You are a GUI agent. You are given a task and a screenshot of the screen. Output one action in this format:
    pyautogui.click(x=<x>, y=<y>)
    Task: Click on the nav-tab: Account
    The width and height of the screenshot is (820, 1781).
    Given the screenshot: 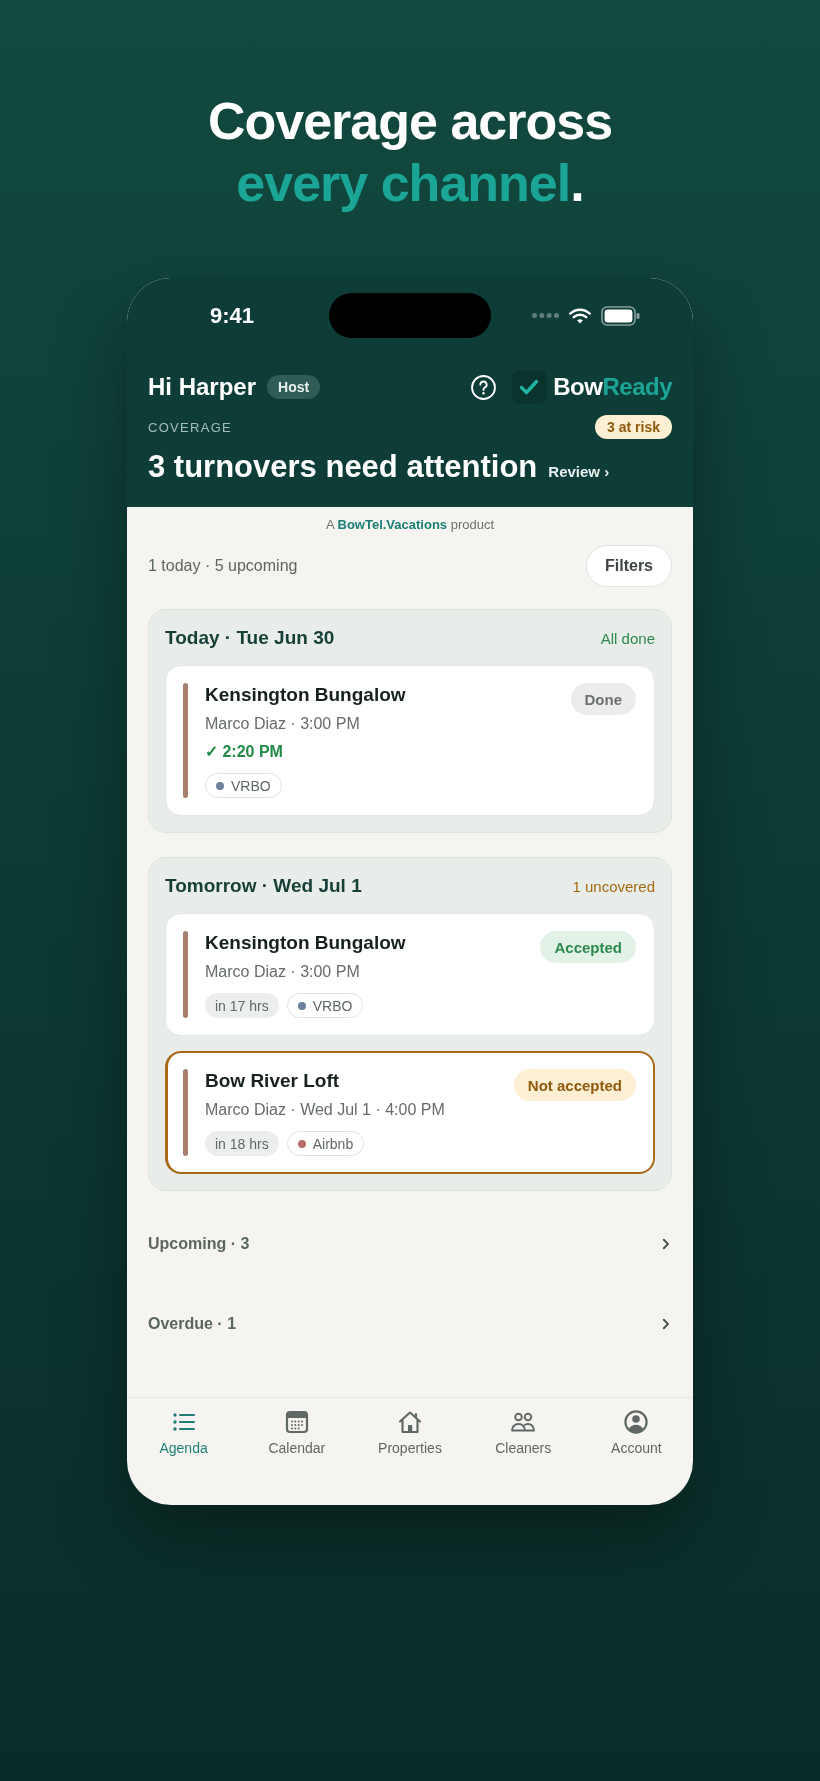 What is the action you would take?
    pyautogui.click(x=636, y=1435)
    